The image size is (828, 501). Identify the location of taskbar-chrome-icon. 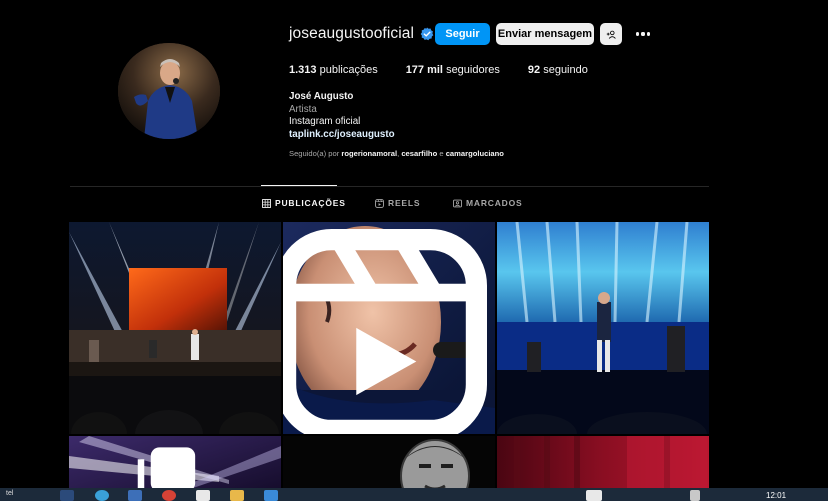
(169, 495).